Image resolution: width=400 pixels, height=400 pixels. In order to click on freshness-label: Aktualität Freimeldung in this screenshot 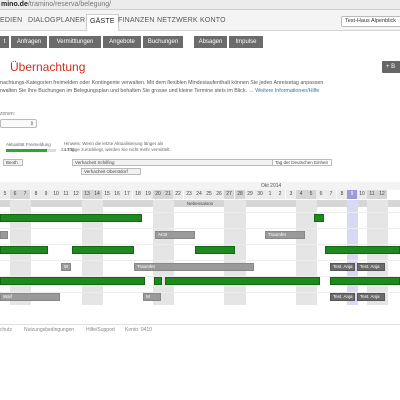, I will do `click(28, 144)`.